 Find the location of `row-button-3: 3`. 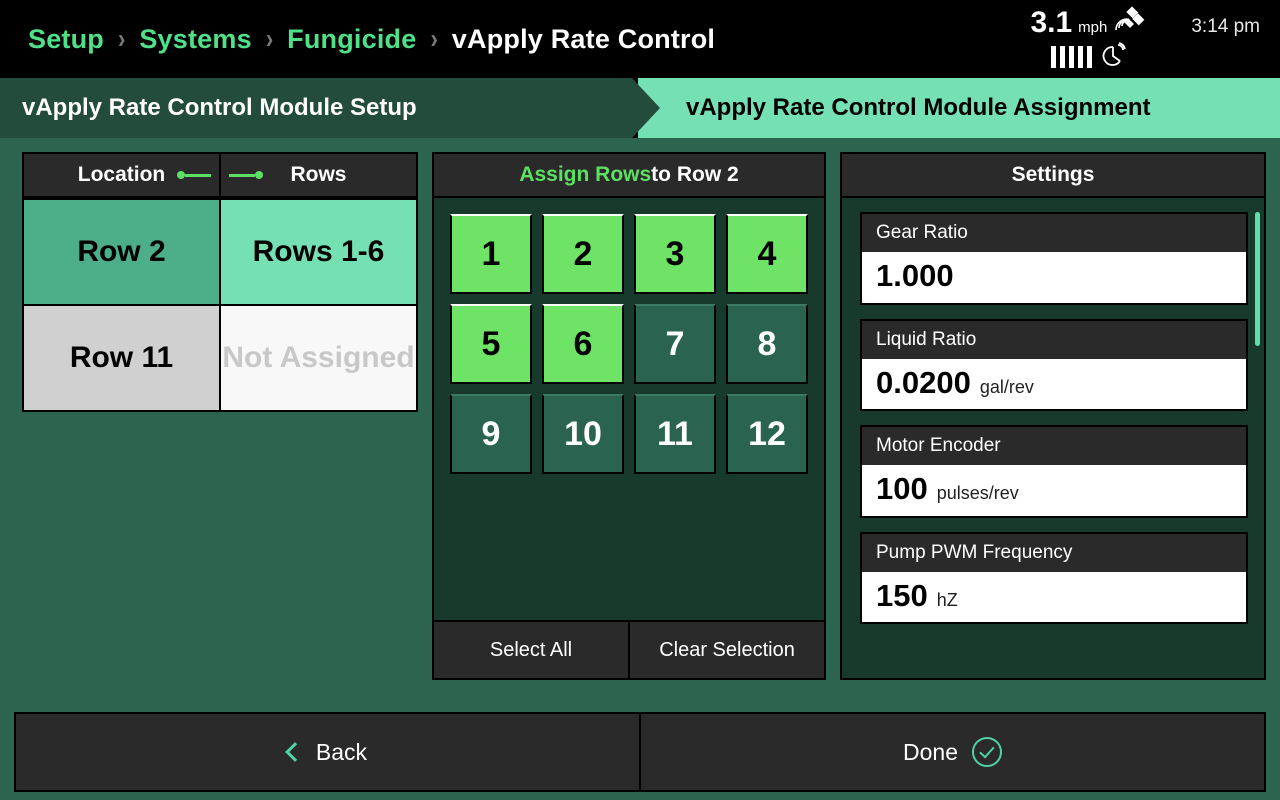

row-button-3: 3 is located at coordinates (675, 254).